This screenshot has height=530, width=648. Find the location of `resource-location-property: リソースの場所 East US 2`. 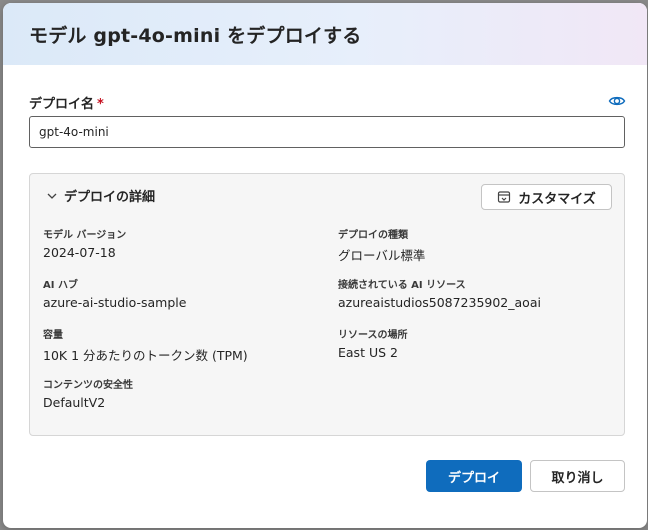

resource-location-property: リソースの場所 East US 2 is located at coordinates (373, 343).